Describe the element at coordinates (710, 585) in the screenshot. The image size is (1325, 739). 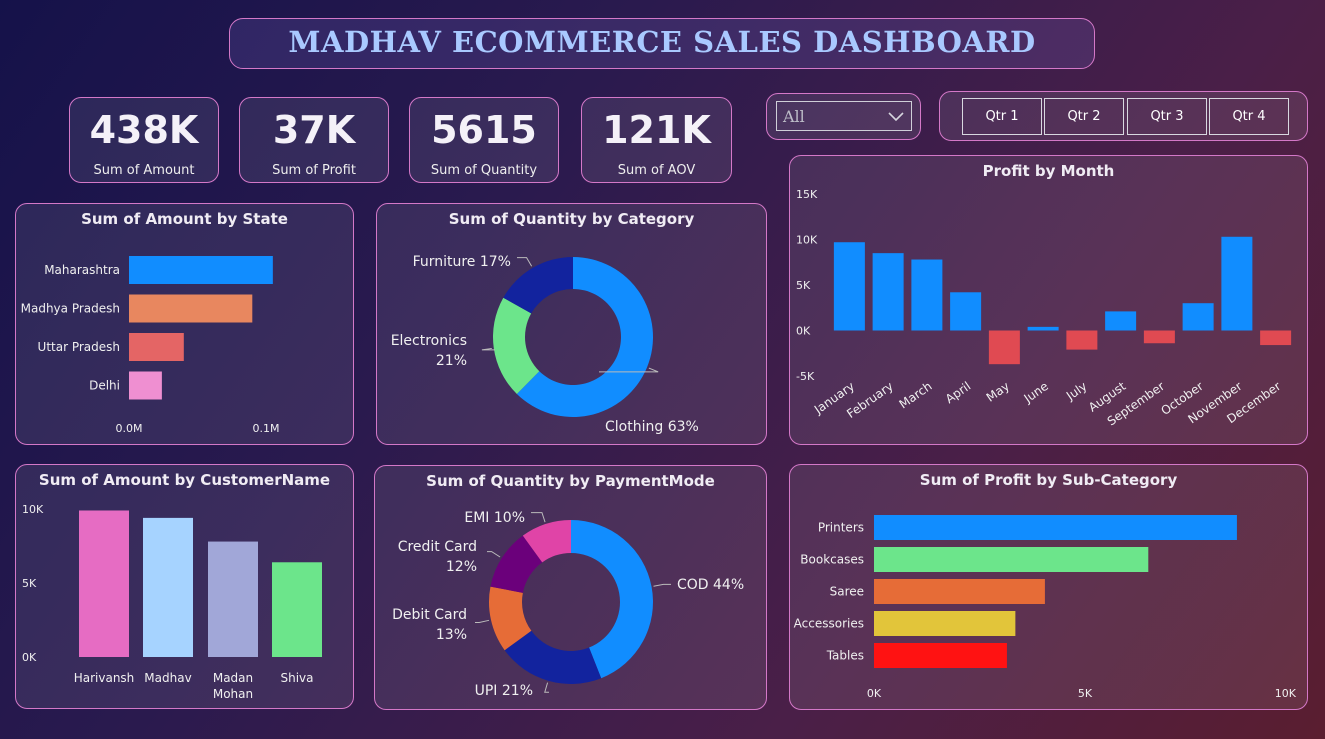
I see `slice-label: COD 44%` at that location.